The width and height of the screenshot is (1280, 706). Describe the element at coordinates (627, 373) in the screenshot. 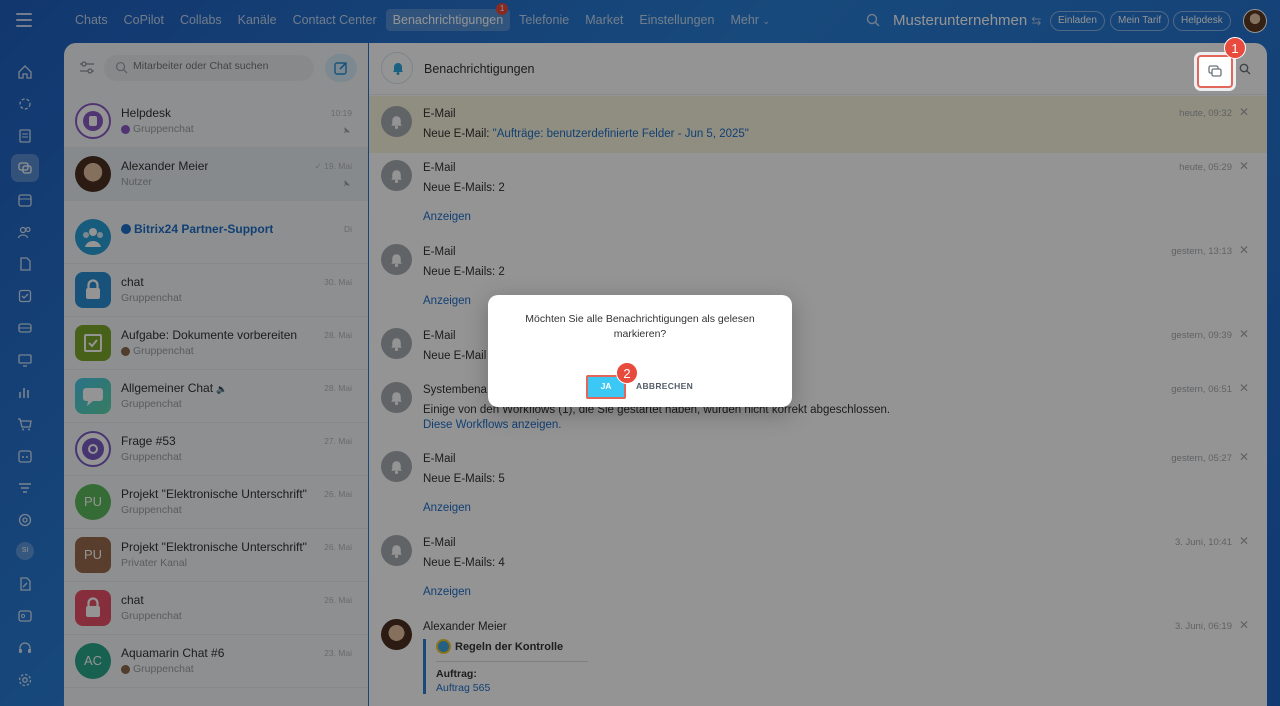

I see `step-marker-2: 2` at that location.